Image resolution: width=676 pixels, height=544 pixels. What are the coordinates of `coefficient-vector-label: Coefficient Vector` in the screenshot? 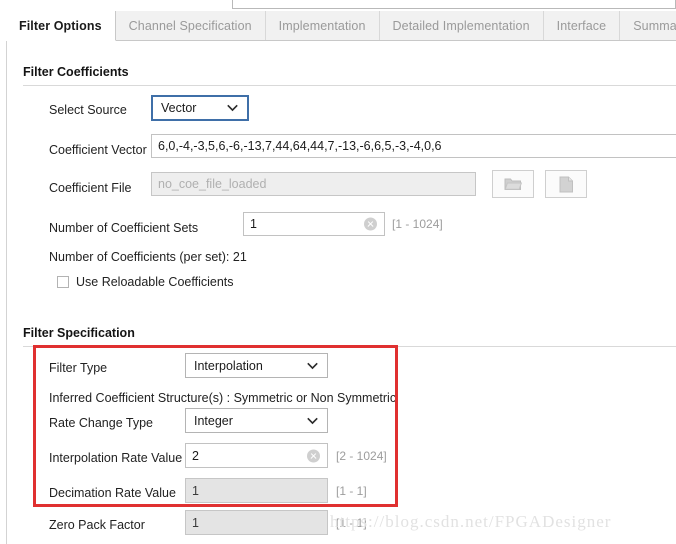 It's located at (98, 150).